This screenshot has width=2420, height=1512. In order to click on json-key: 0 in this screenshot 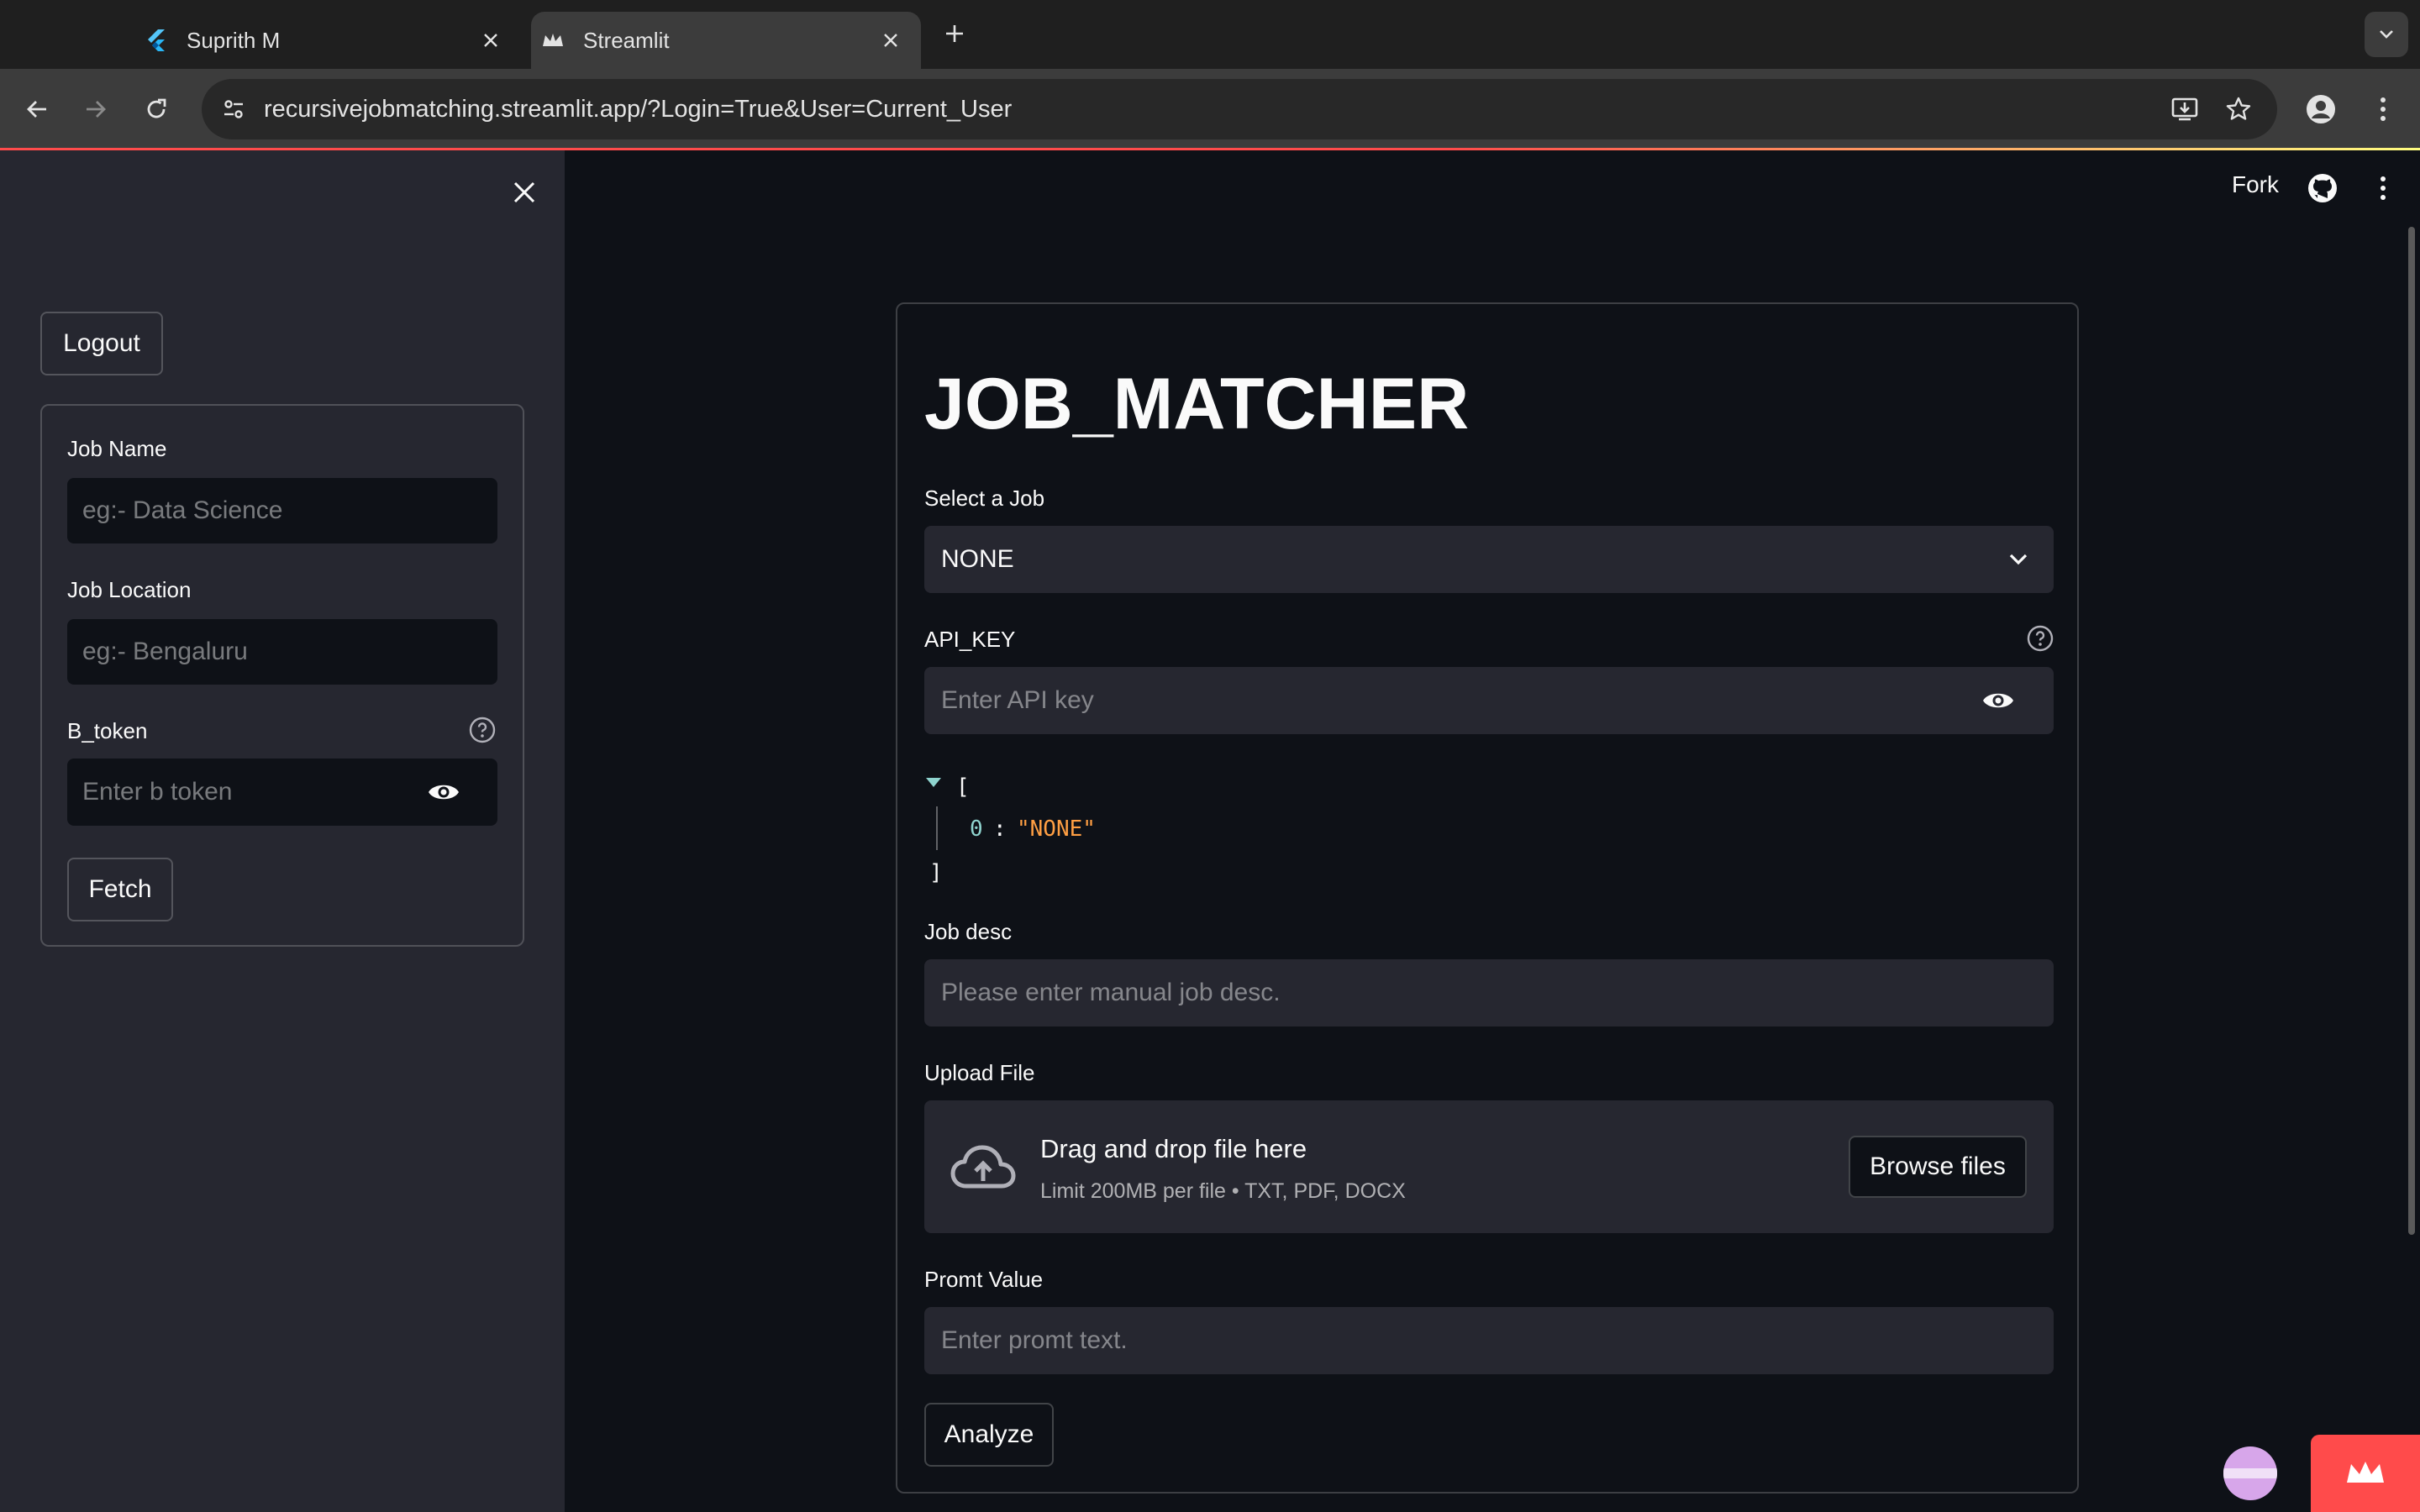, I will do `click(976, 829)`.